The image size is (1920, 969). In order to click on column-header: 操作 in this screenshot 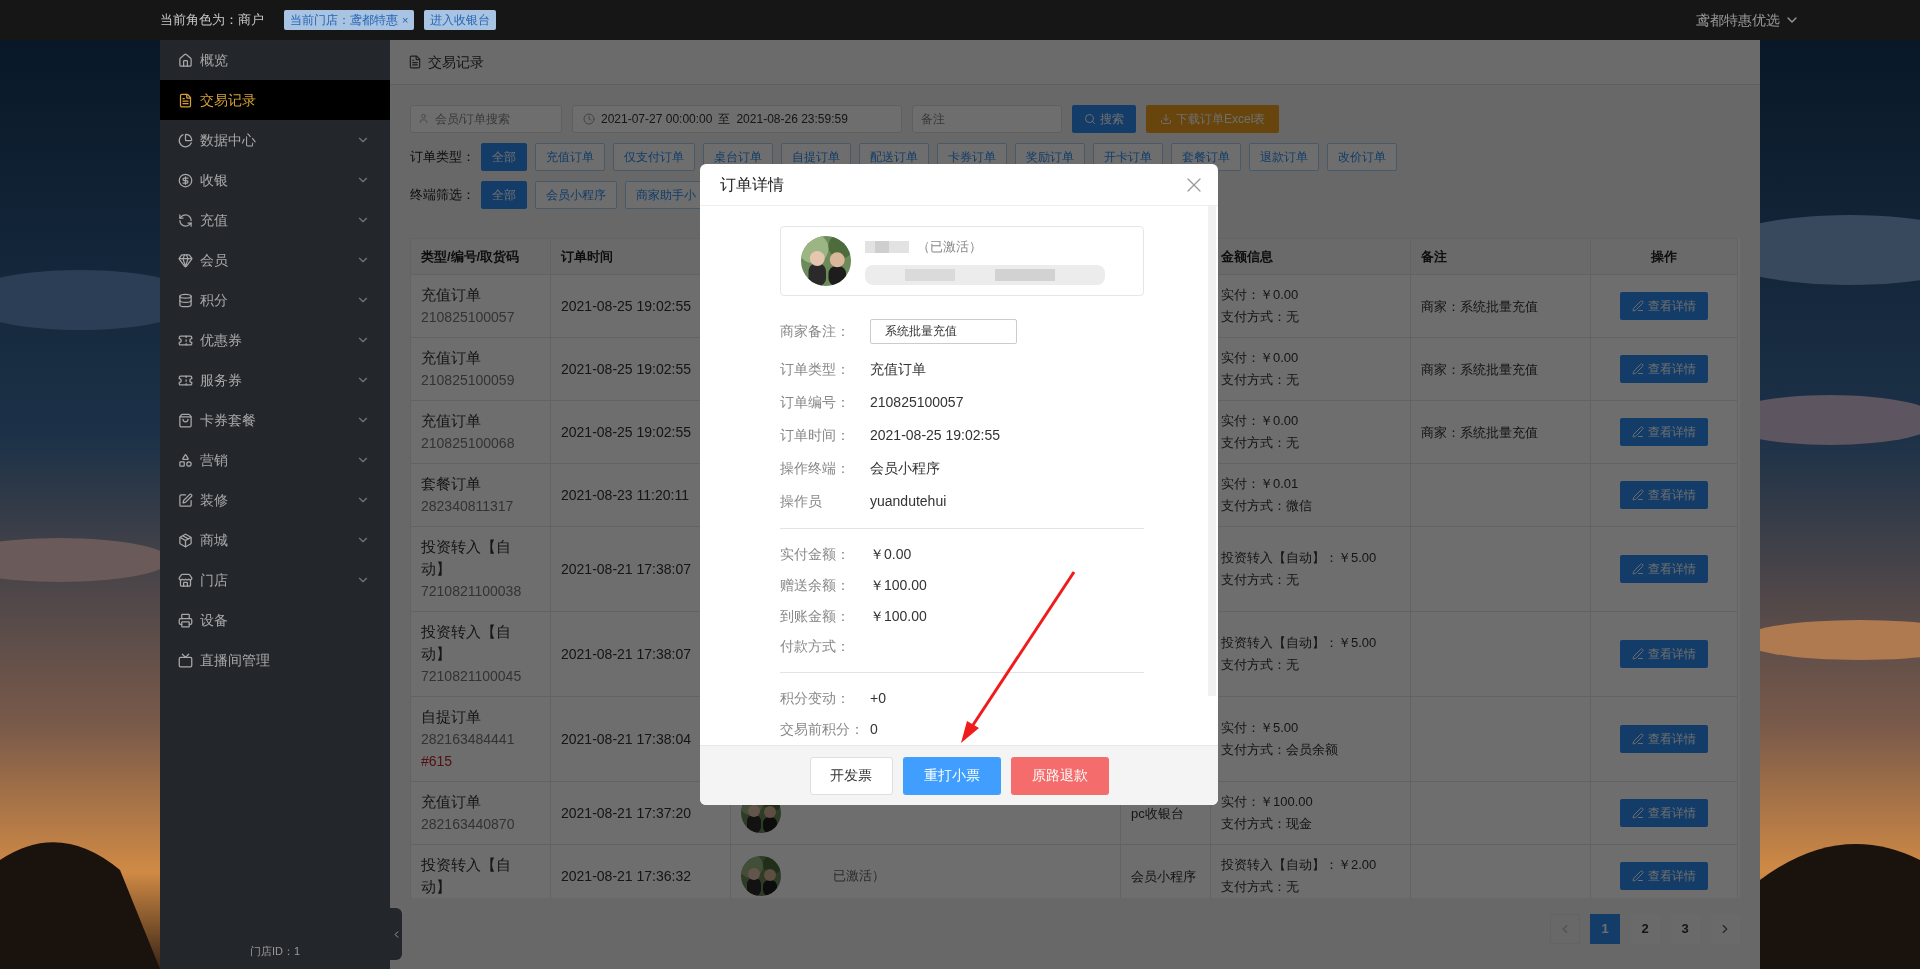, I will do `click(1664, 256)`.